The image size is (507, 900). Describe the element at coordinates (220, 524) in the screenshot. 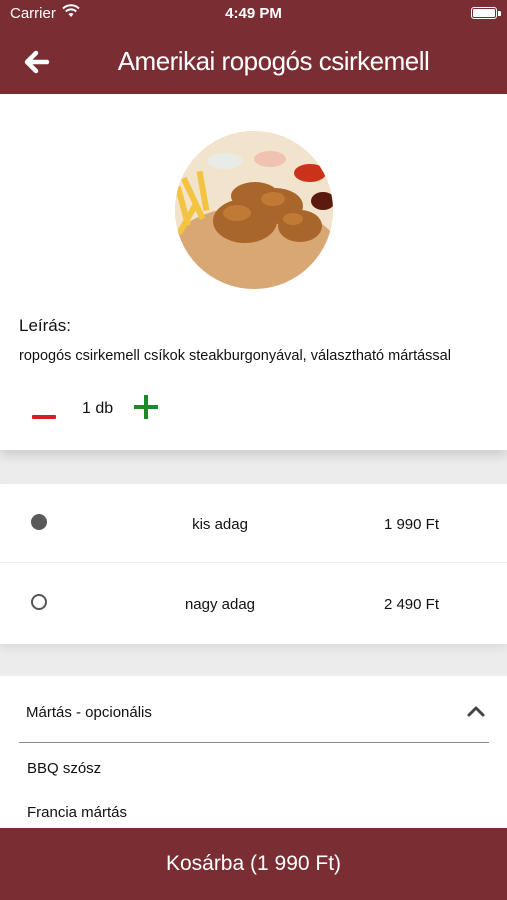

I see `size-name: kis adag` at that location.